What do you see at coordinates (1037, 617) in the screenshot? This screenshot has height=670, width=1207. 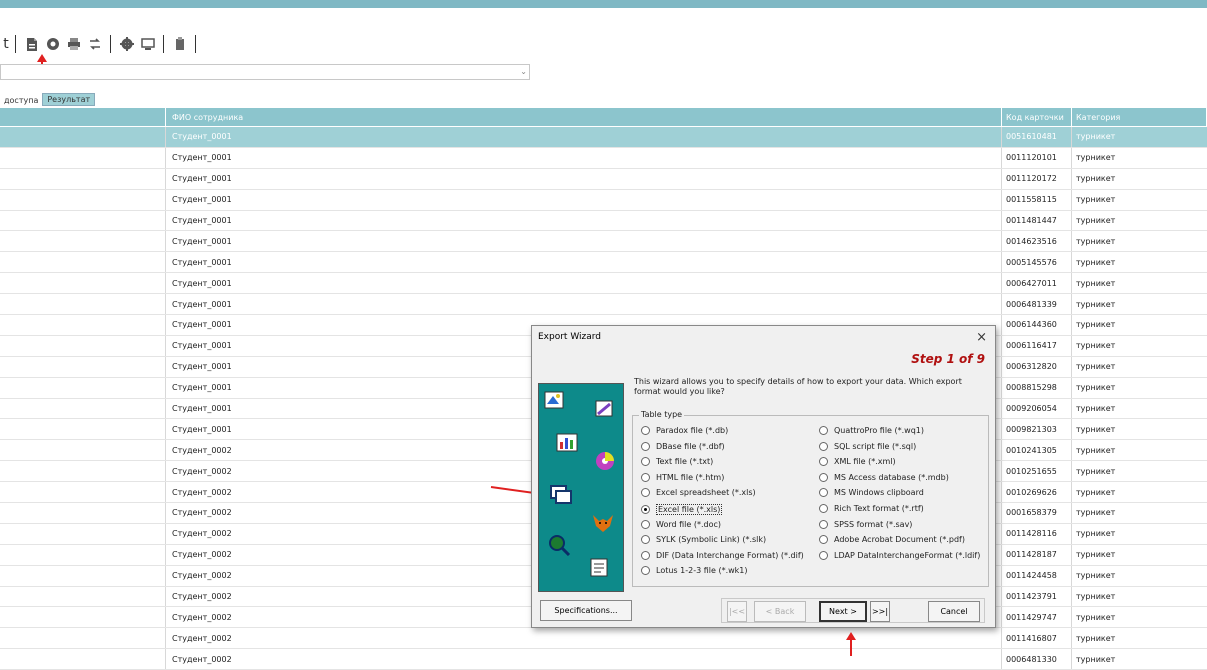 I see `card-code-cell: 0011429747` at bounding box center [1037, 617].